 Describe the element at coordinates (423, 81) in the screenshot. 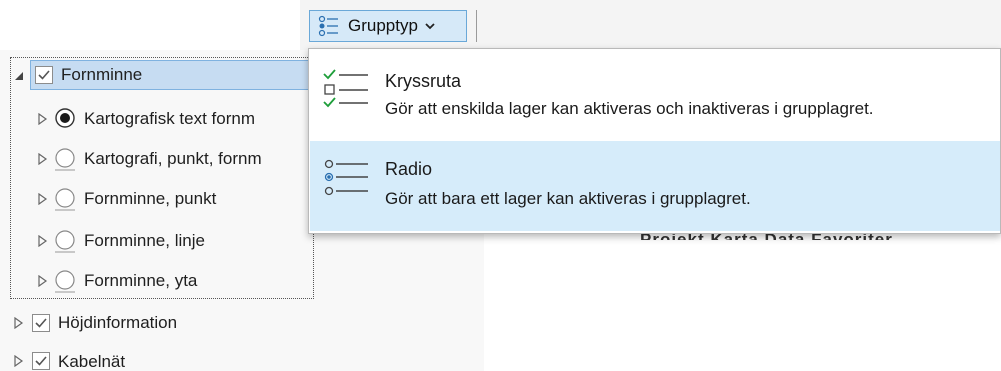

I see `option-title: Kryssruta` at that location.